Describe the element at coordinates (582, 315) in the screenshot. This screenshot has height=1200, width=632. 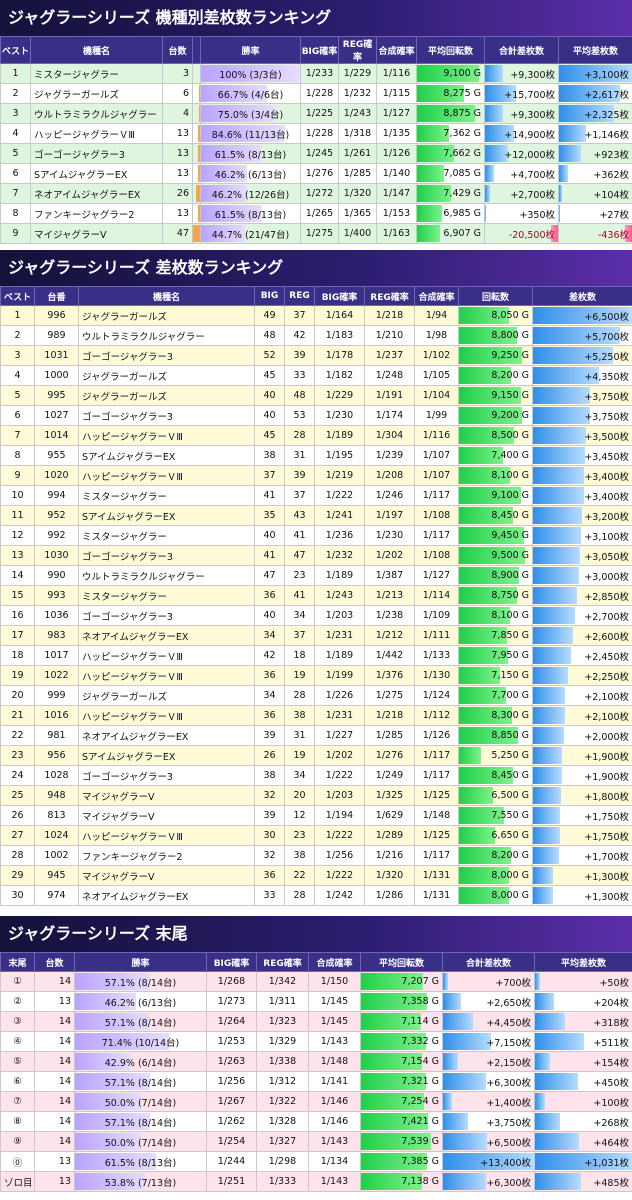
I see `bar-cell: +6,500枚` at that location.